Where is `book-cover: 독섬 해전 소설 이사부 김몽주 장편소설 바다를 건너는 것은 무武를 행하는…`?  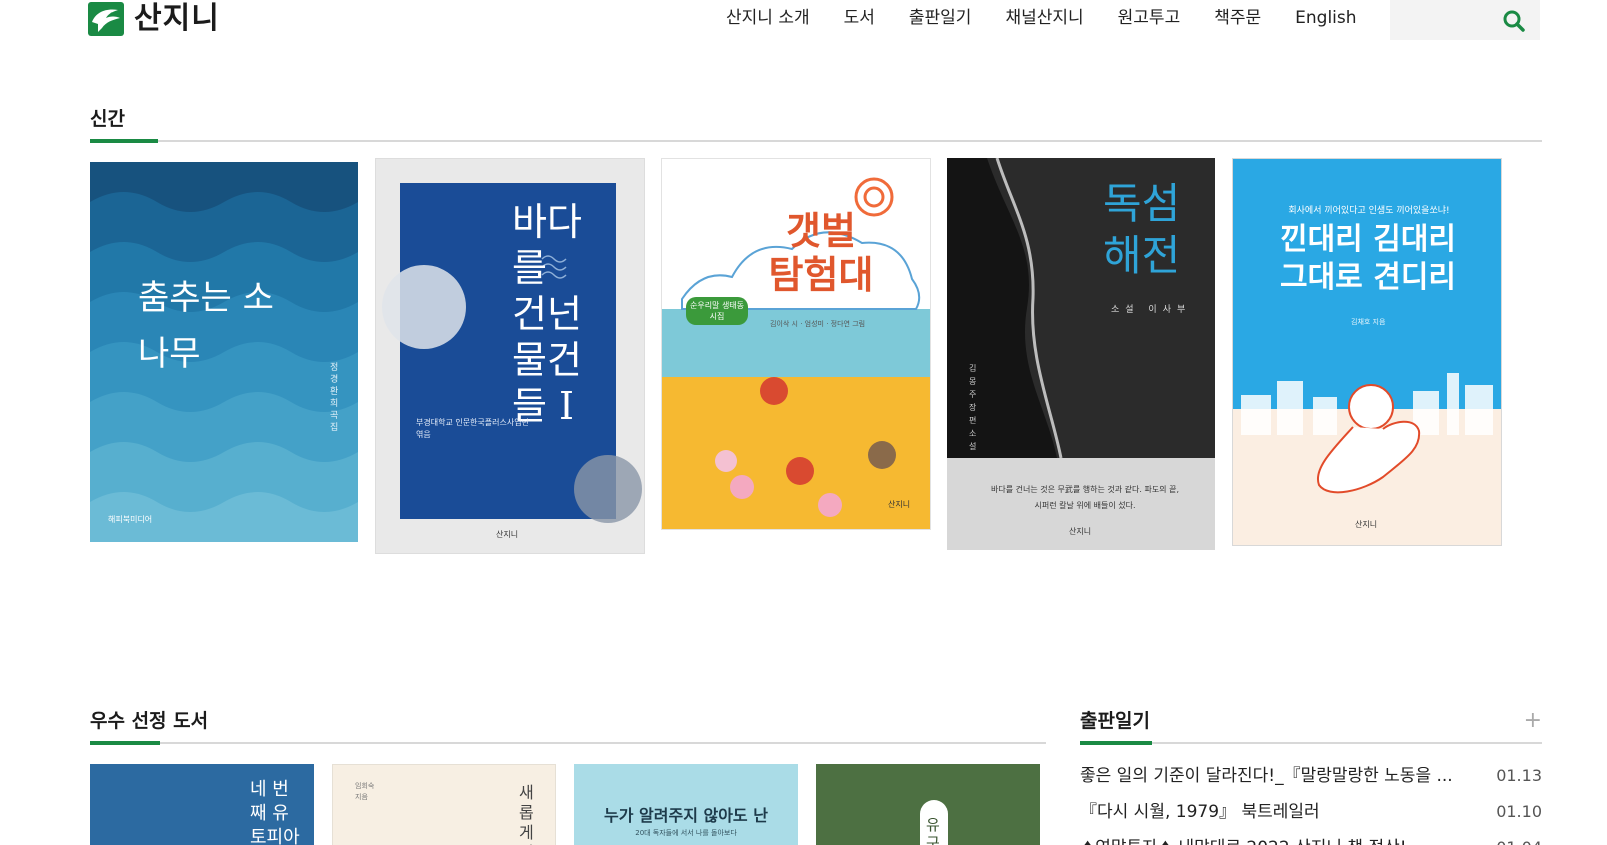 book-cover: 독섬 해전 소설 이사부 김몽주 장편소설 바다를 건너는 것은 무武를 행하는… is located at coordinates (1081, 354).